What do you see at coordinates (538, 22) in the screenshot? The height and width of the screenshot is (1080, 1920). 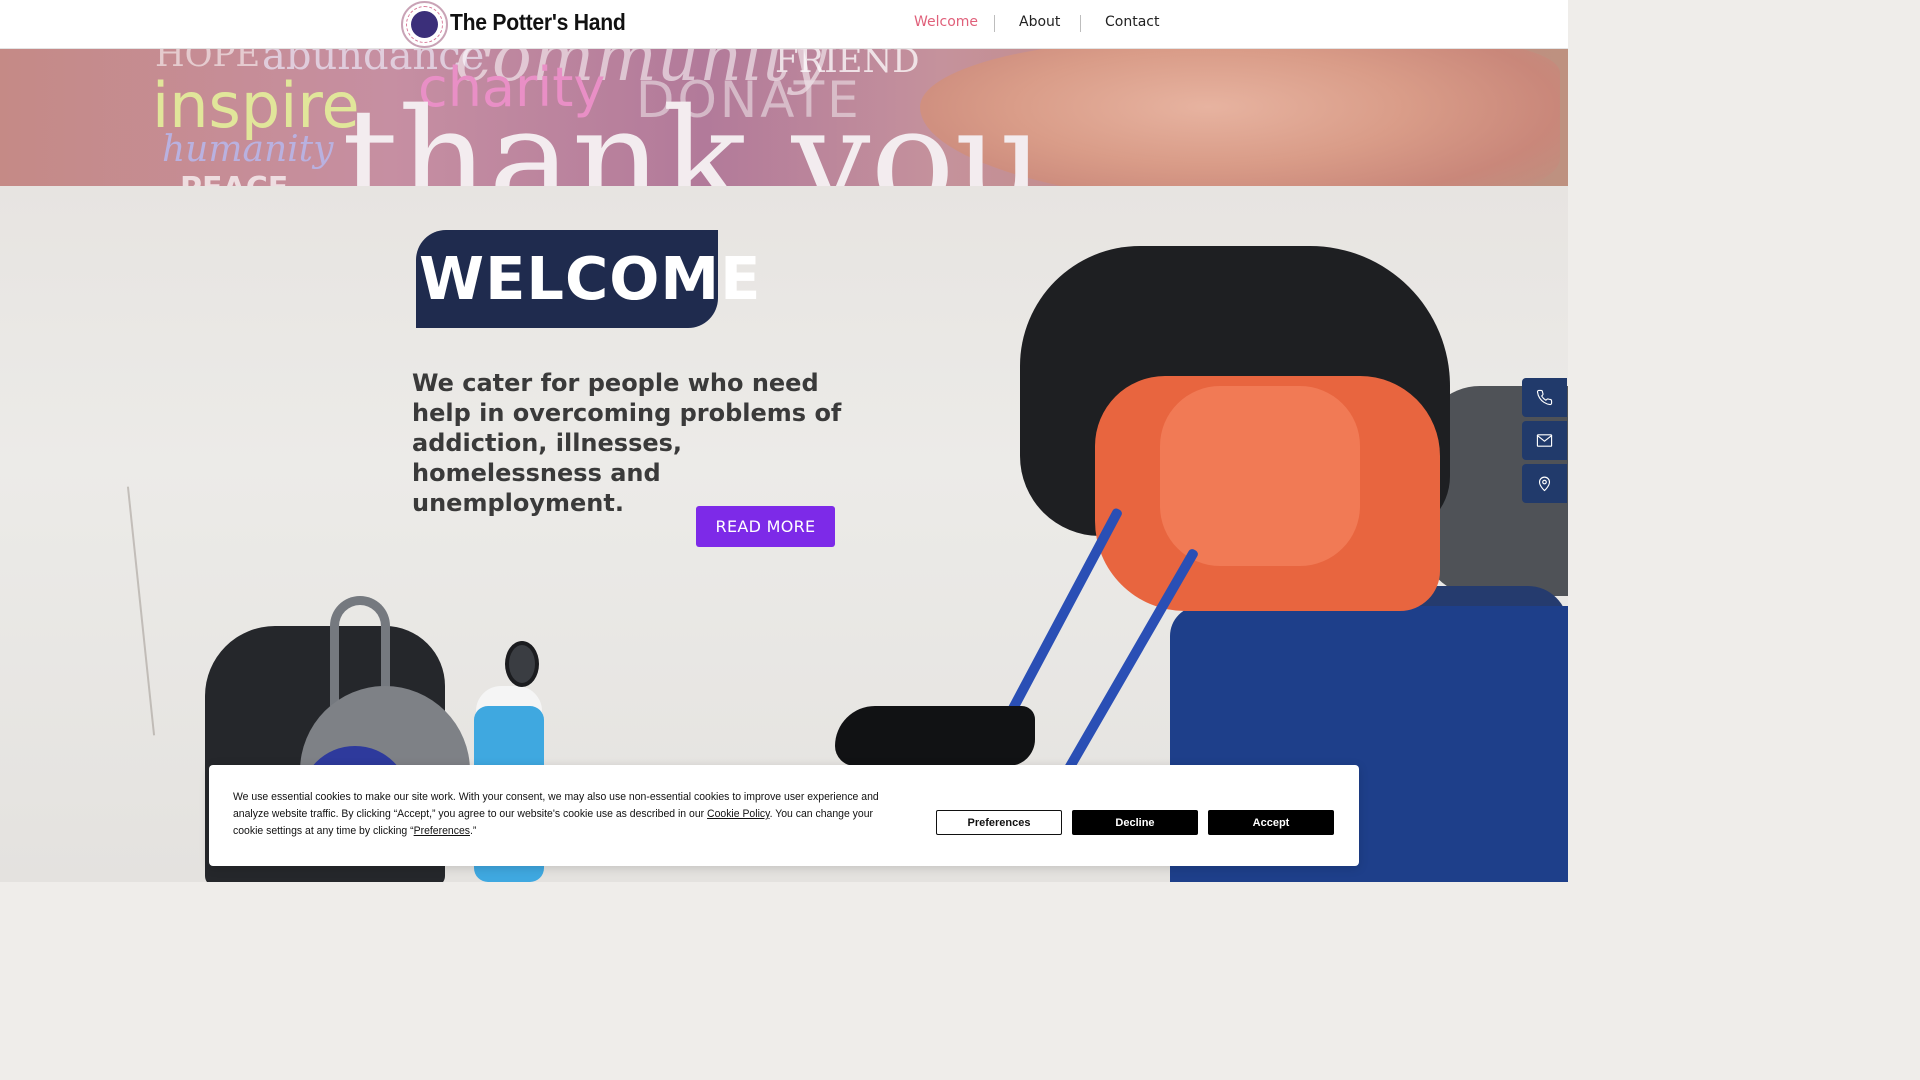 I see `brand-name: The Potter's Hand` at bounding box center [538, 22].